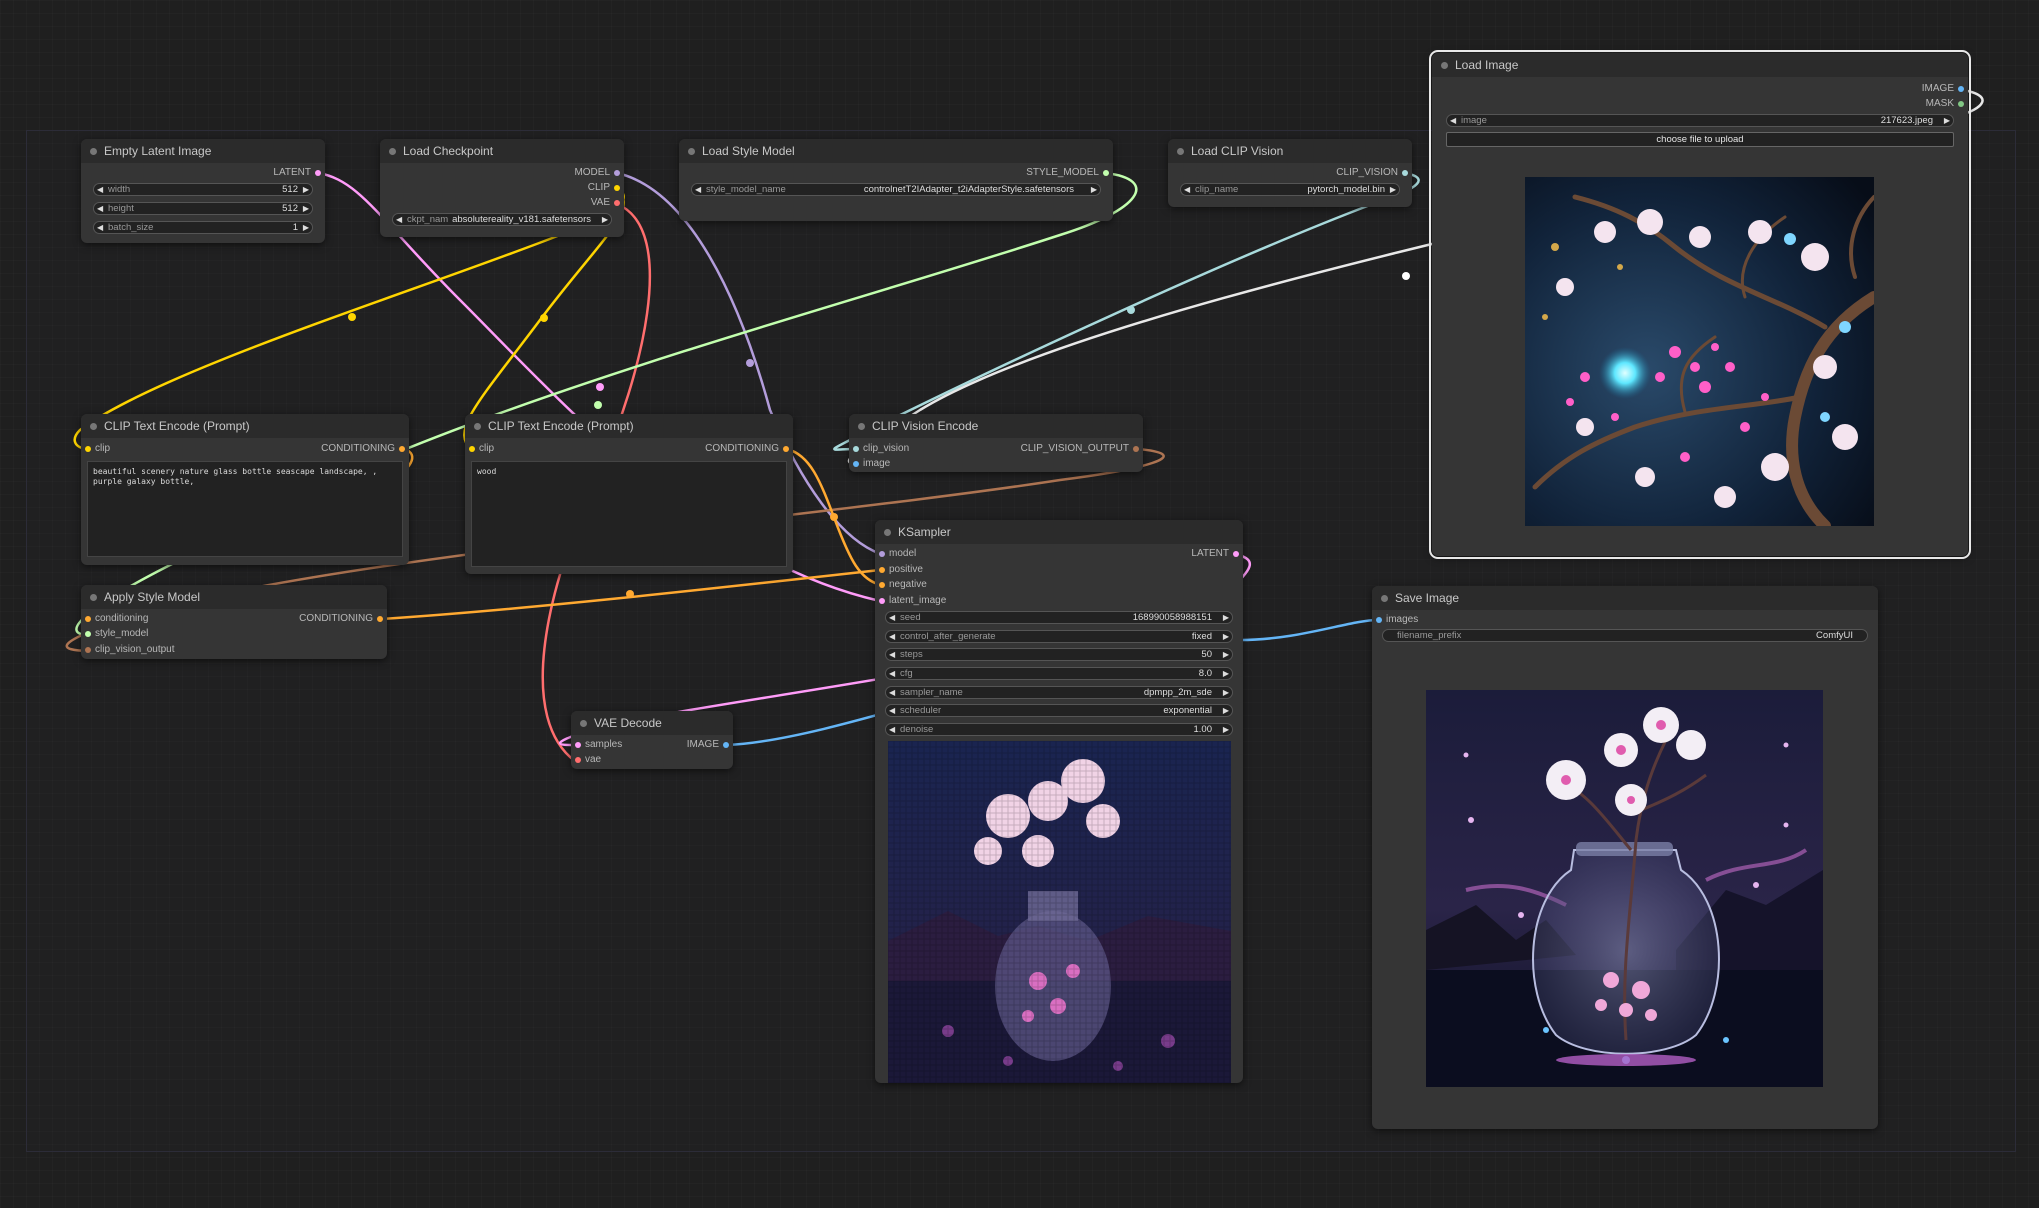 Image resolution: width=2039 pixels, height=1208 pixels. Describe the element at coordinates (203, 151) in the screenshot. I see `node-title: Empty Latent Image` at that location.